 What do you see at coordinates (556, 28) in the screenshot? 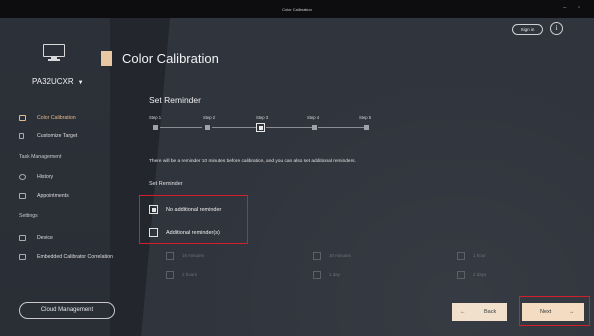
I see `info-icon: i` at bounding box center [556, 28].